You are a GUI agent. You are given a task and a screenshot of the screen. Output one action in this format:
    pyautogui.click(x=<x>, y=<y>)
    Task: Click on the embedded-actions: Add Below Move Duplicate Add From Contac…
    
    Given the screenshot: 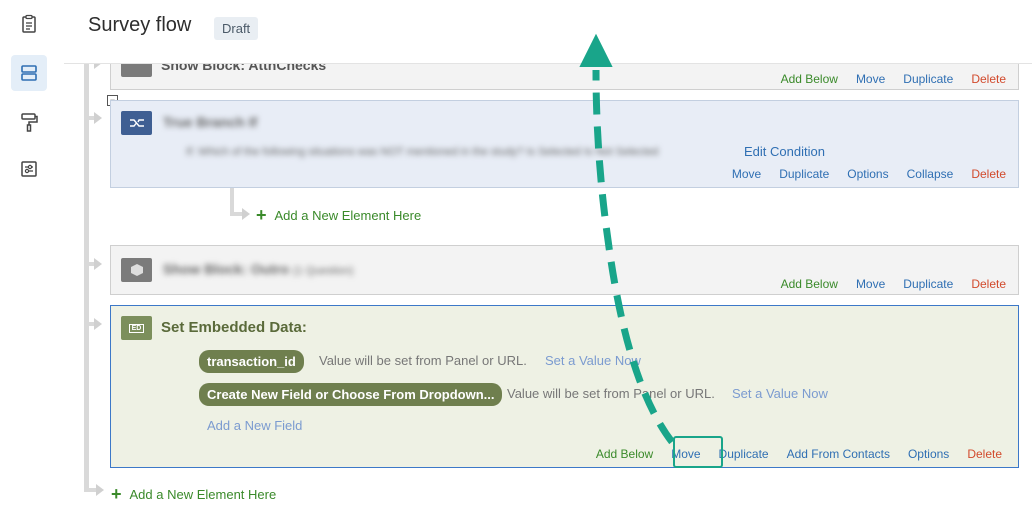 What is the action you would take?
    pyautogui.click(x=790, y=454)
    